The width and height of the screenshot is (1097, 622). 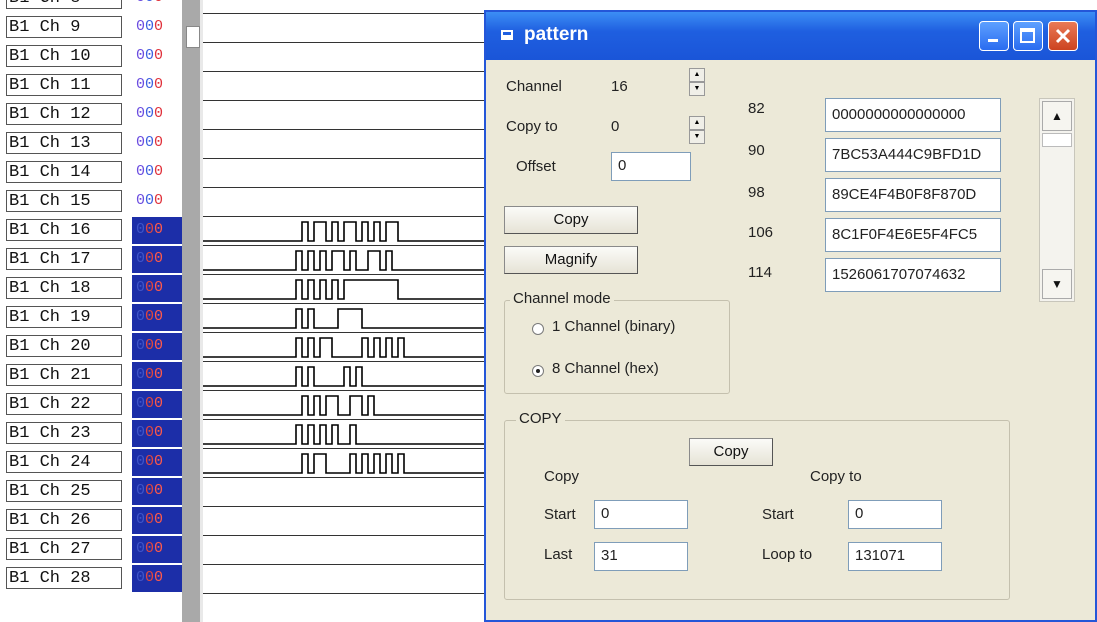 What do you see at coordinates (64, 27) in the screenshot?
I see `channel-label: B1 Ch 9` at bounding box center [64, 27].